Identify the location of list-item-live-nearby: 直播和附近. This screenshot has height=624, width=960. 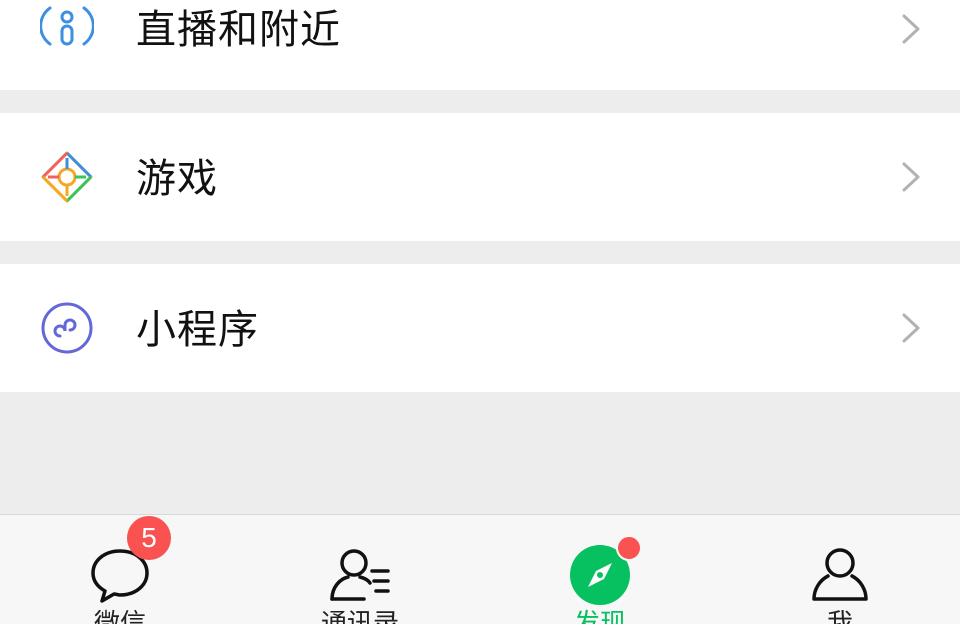
(480, 45).